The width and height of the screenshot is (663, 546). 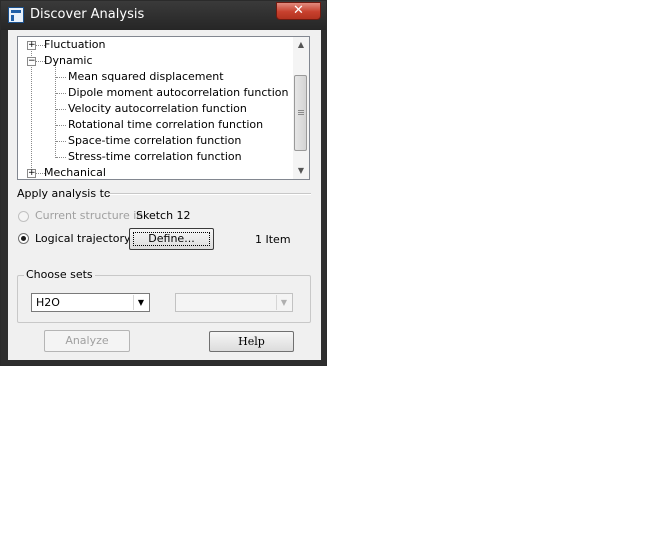 What do you see at coordinates (208, 194) in the screenshot?
I see `section-divider` at bounding box center [208, 194].